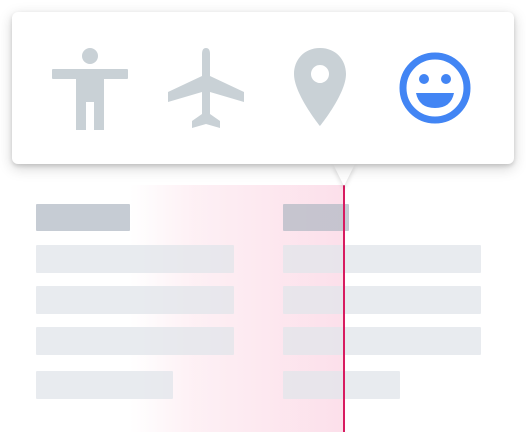 This screenshot has width=526, height=432. Describe the element at coordinates (316, 217) in the screenshot. I see `right-column-header-placeholder` at that location.